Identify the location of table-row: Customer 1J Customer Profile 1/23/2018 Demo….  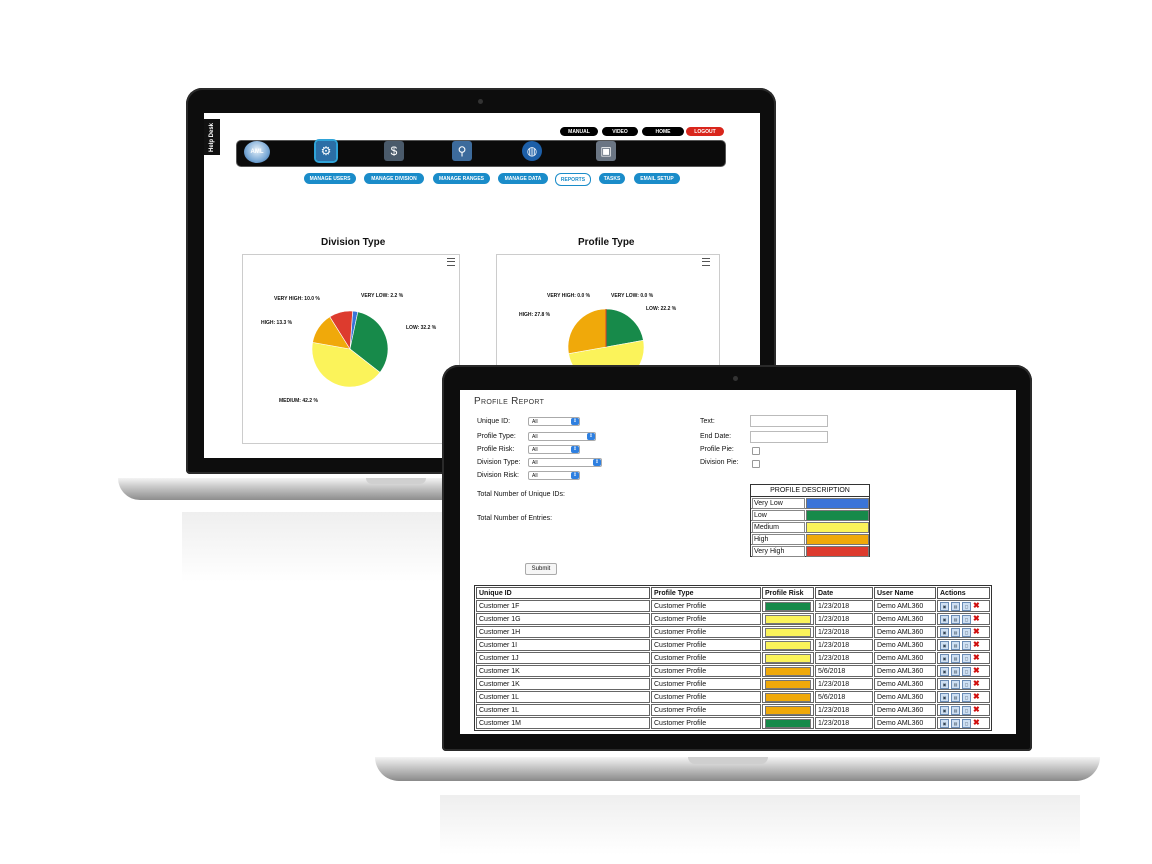
(733, 658).